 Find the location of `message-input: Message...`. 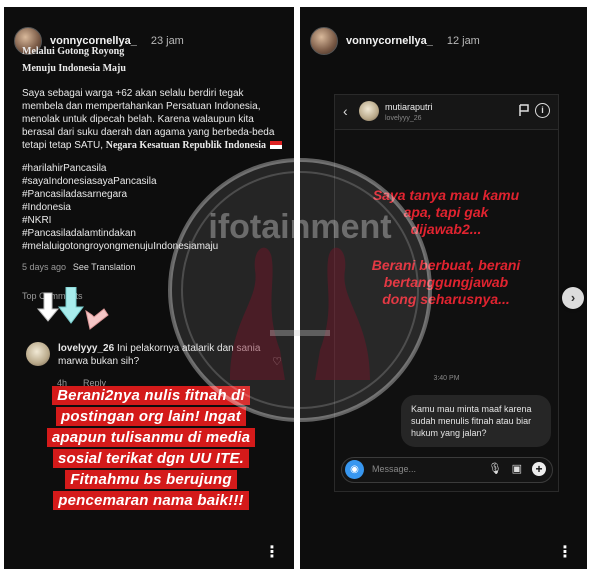

message-input: Message... is located at coordinates (394, 469).